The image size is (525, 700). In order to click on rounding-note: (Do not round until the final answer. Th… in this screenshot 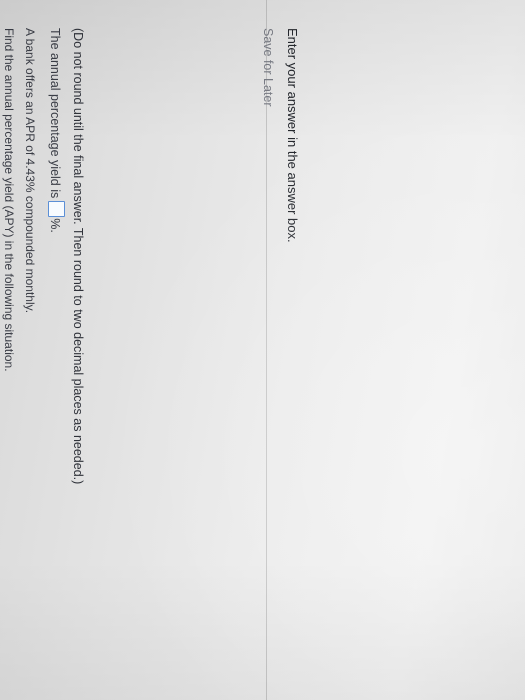, I will do `click(78, 256)`.